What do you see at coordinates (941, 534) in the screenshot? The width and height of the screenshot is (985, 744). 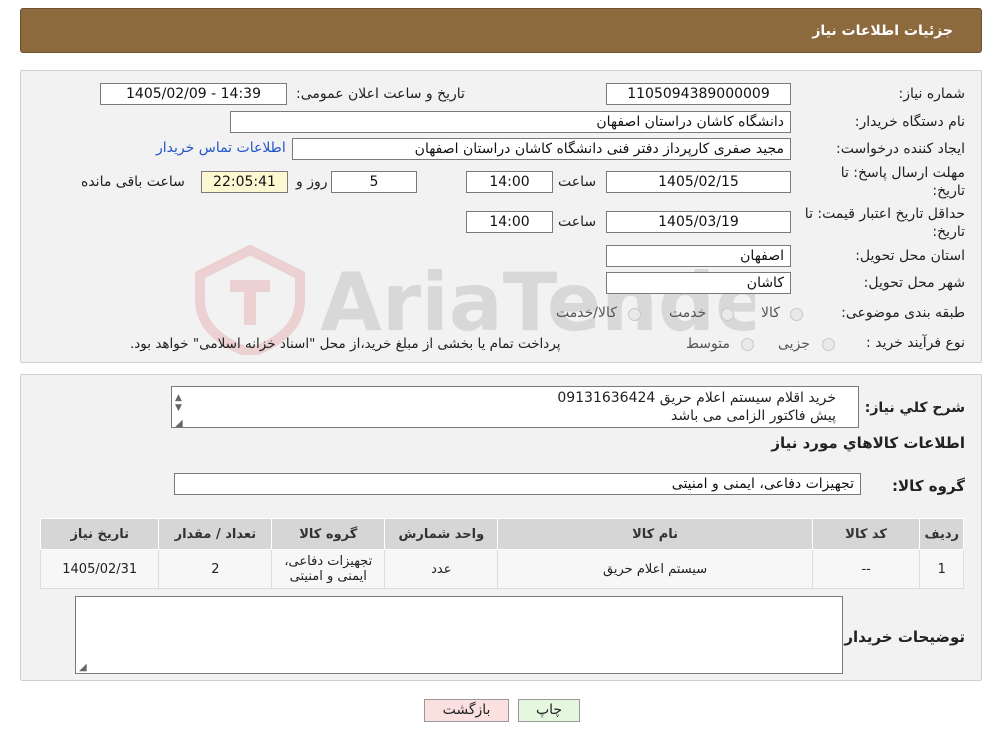 I see `col-row-header: ردیف` at bounding box center [941, 534].